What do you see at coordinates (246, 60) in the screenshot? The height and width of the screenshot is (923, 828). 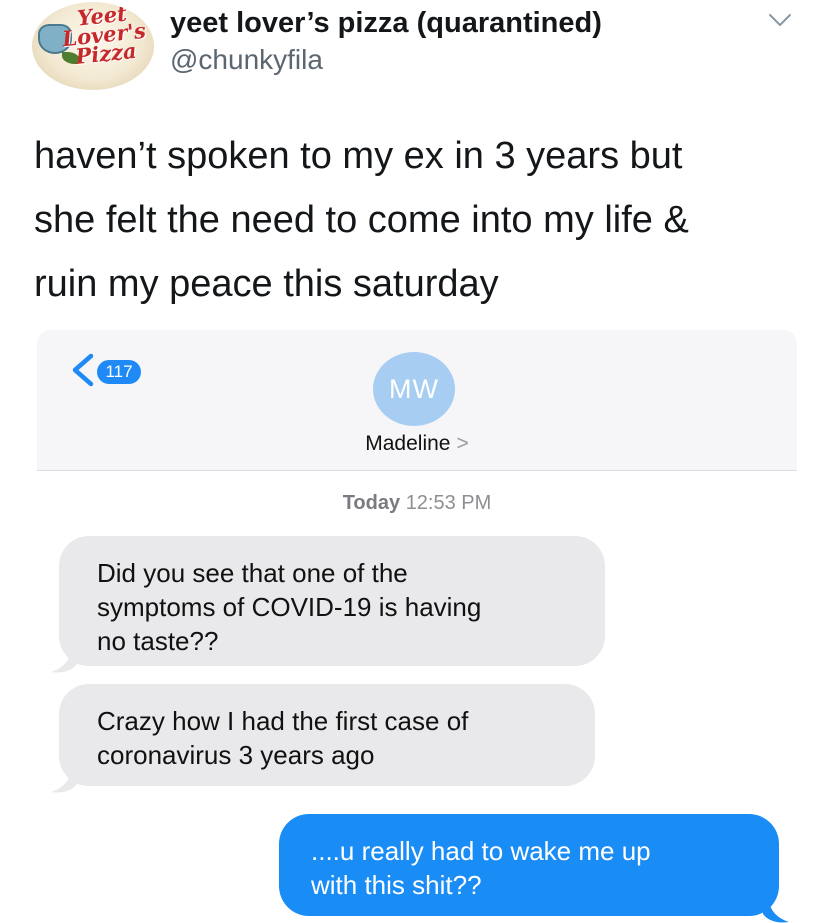 I see `user-handle: @chunkyfila` at bounding box center [246, 60].